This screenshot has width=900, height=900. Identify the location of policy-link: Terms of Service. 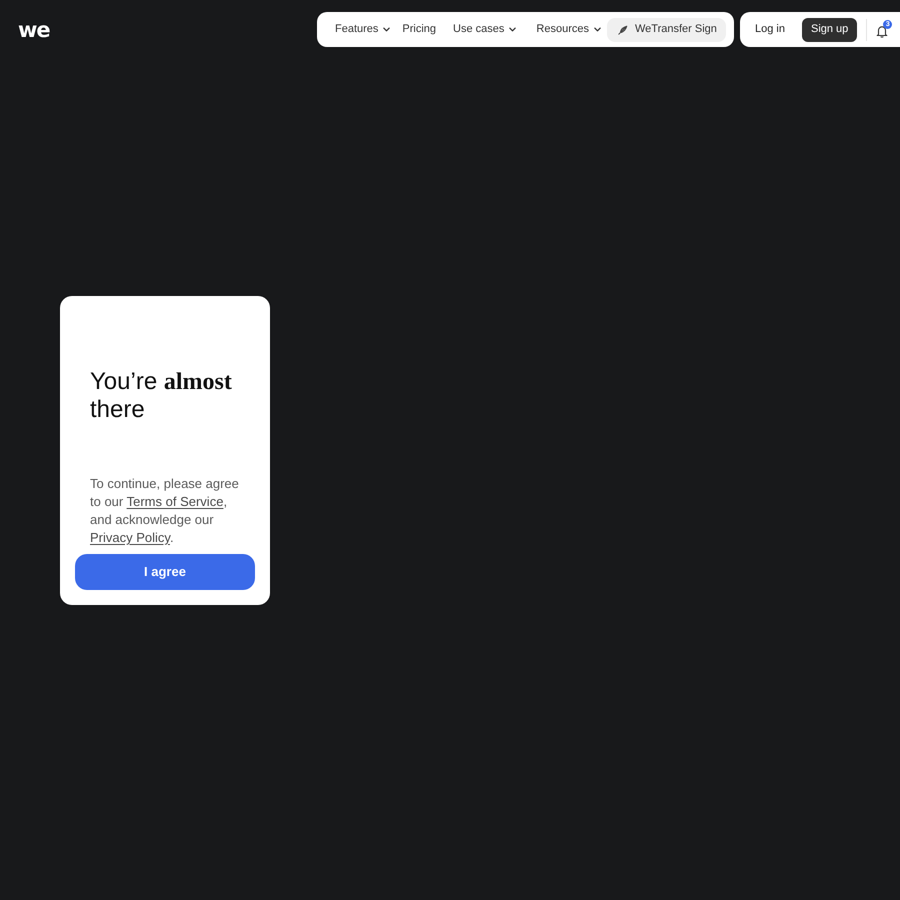
(175, 501).